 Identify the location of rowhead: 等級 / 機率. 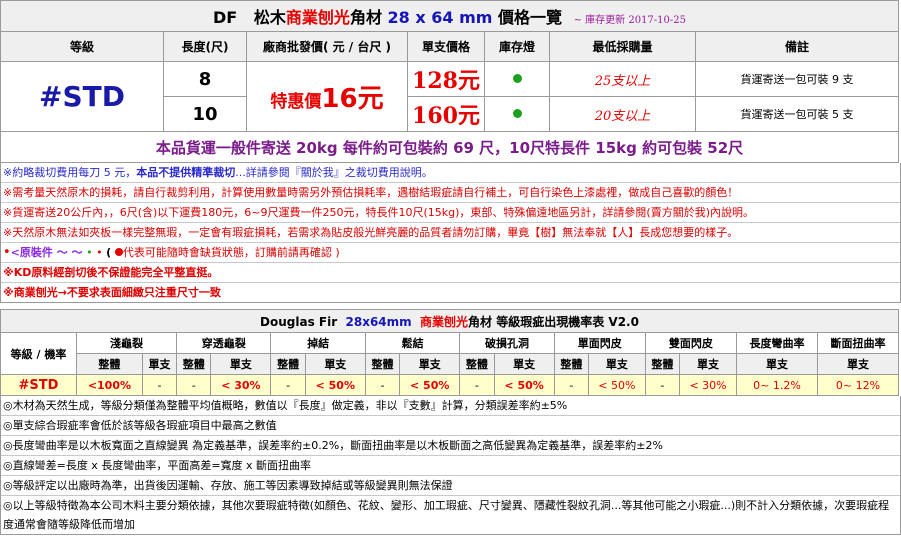
(38, 353).